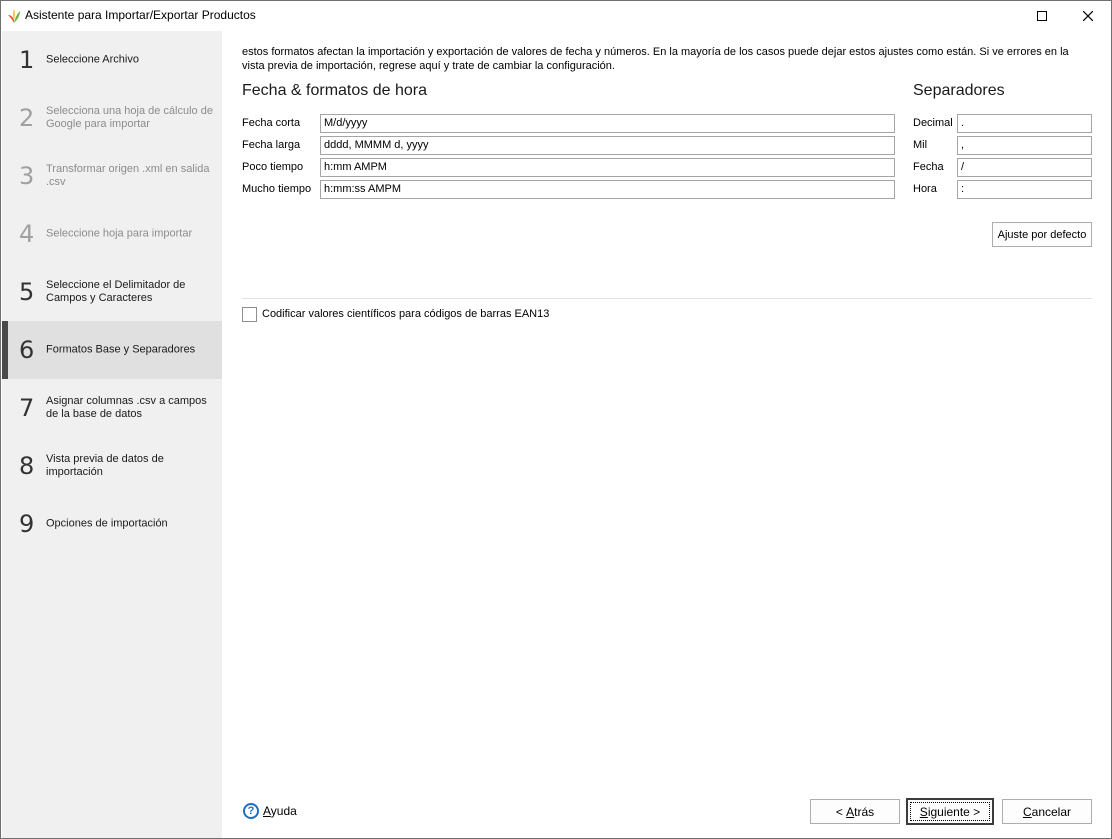 This screenshot has height=839, width=1112. I want to click on close-button, so click(1088, 16).